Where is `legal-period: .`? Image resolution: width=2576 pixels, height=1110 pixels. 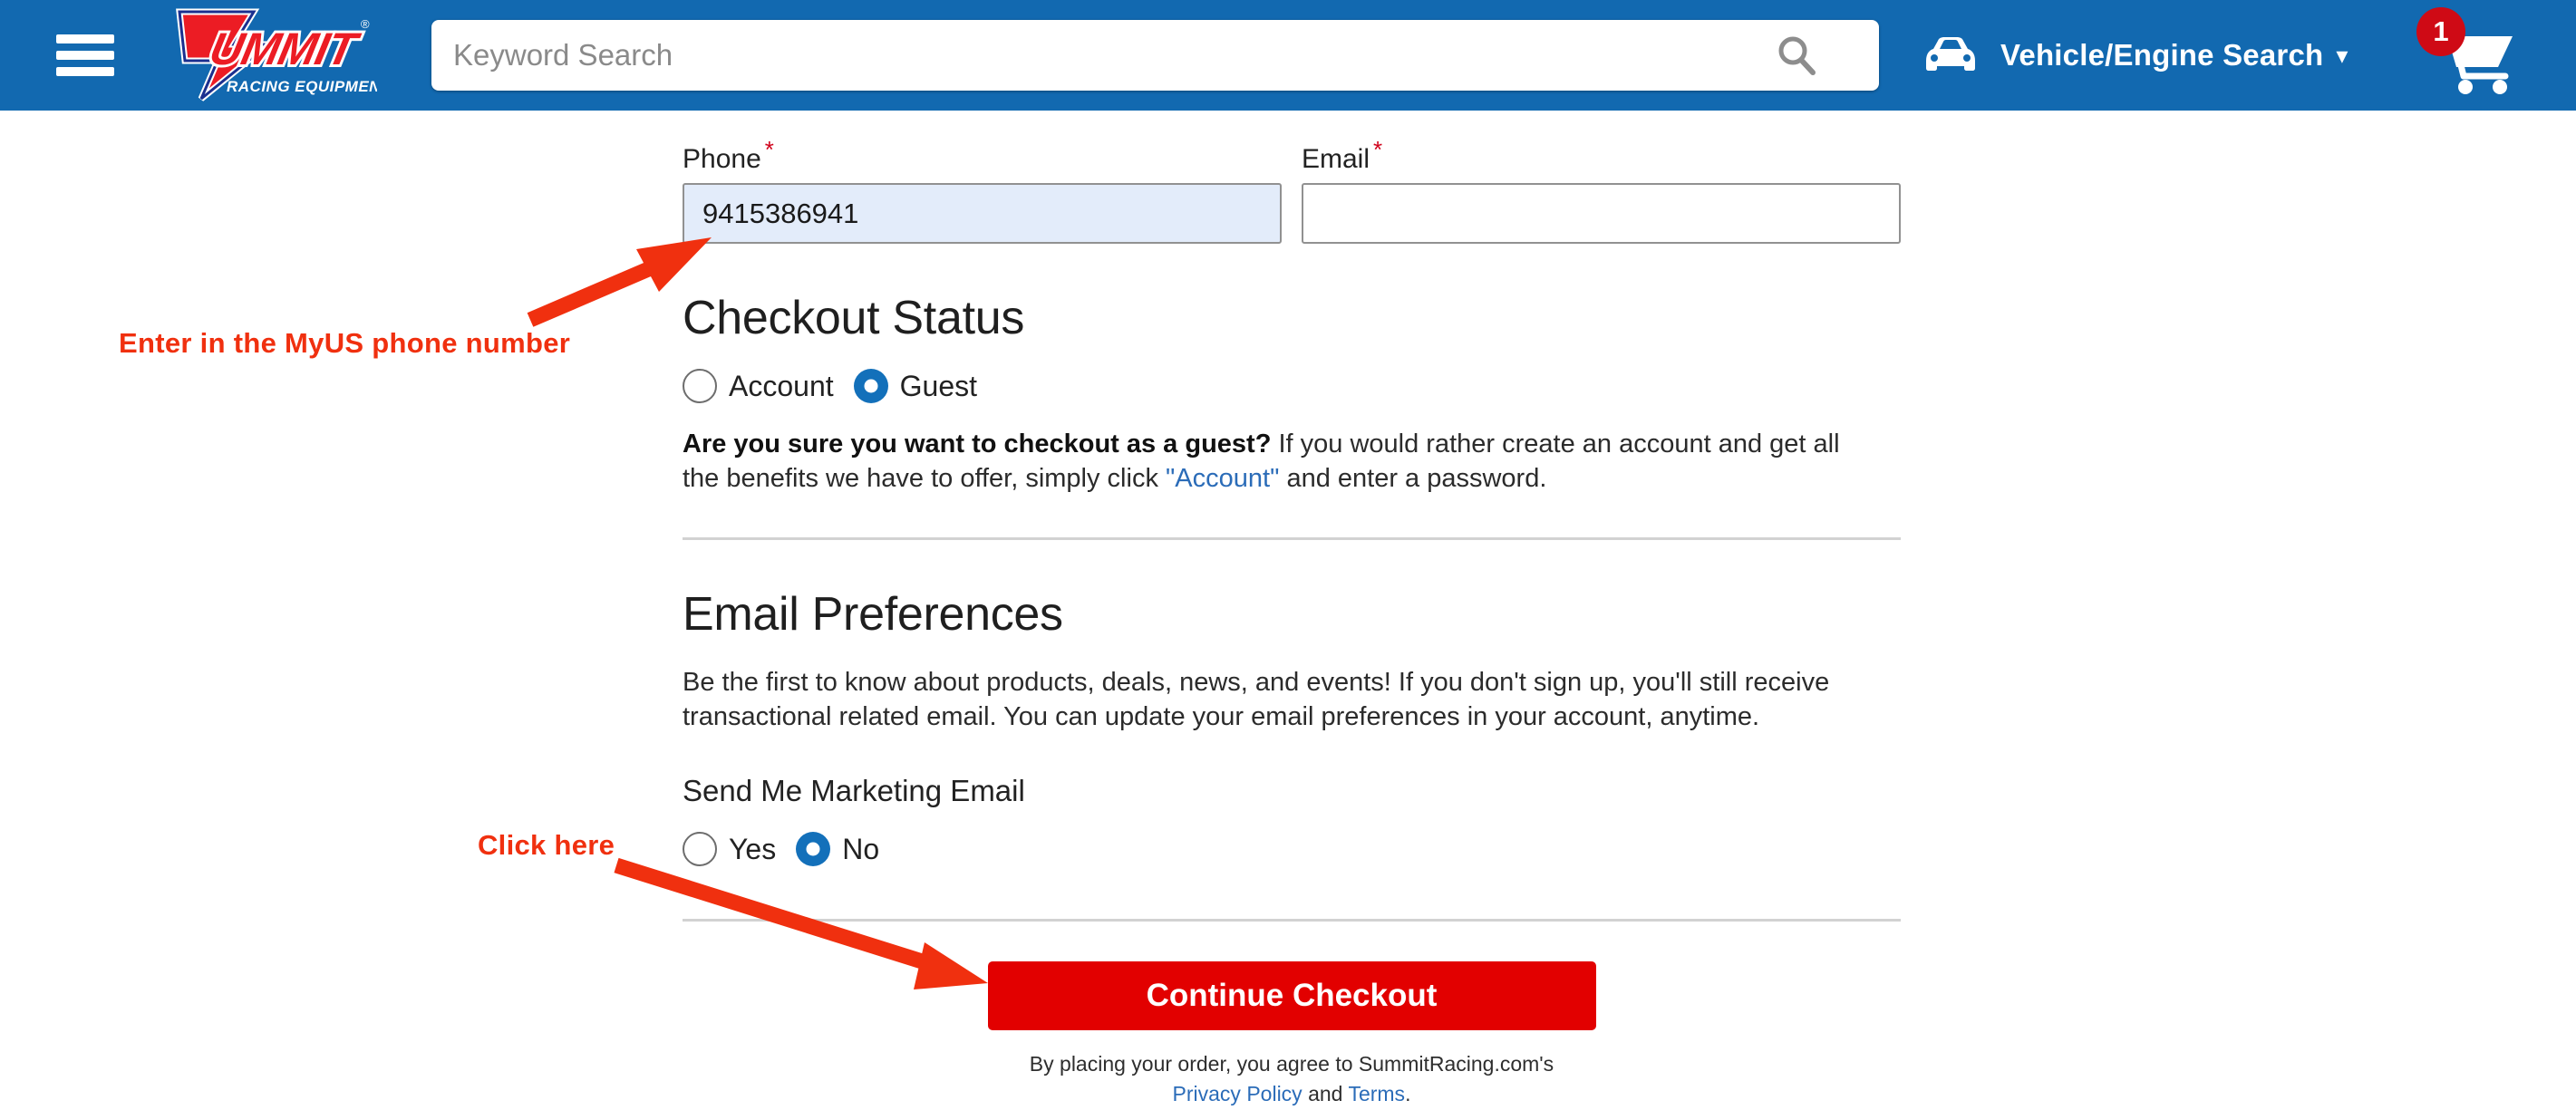
legal-period: . is located at coordinates (1408, 1094).